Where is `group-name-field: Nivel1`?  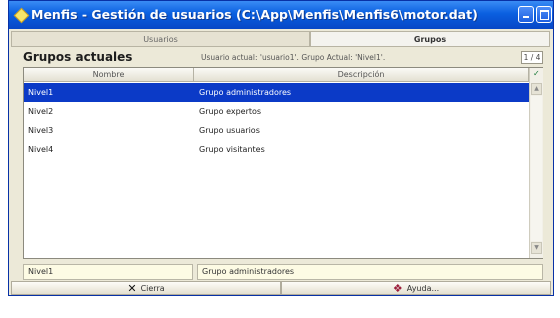
group-name-field: Nivel1 is located at coordinates (108, 272).